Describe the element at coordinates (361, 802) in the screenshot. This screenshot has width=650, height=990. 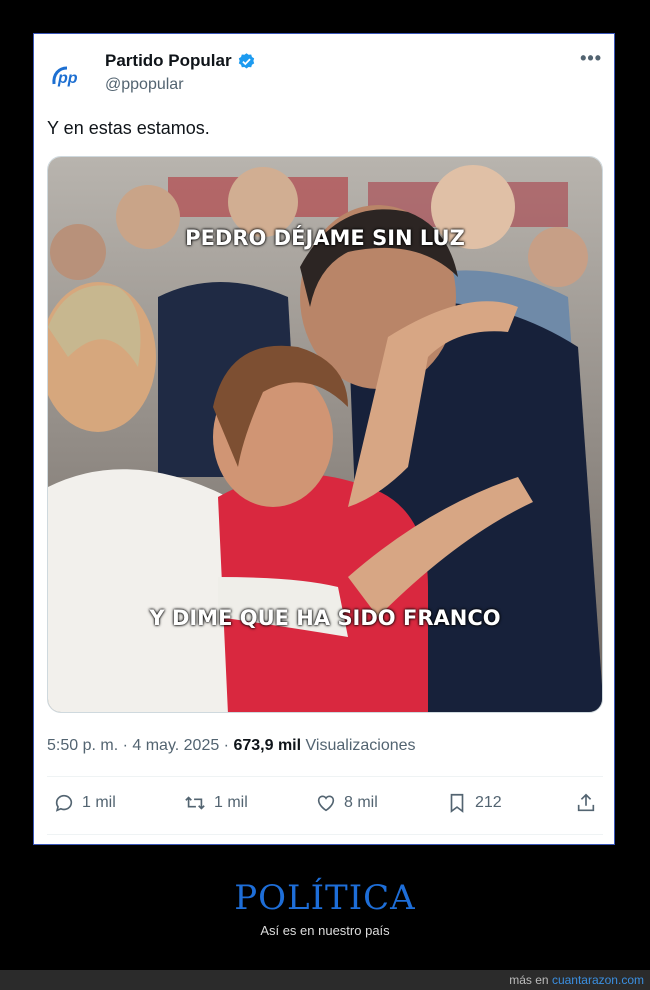
I see `like-count: 8 mil` at that location.